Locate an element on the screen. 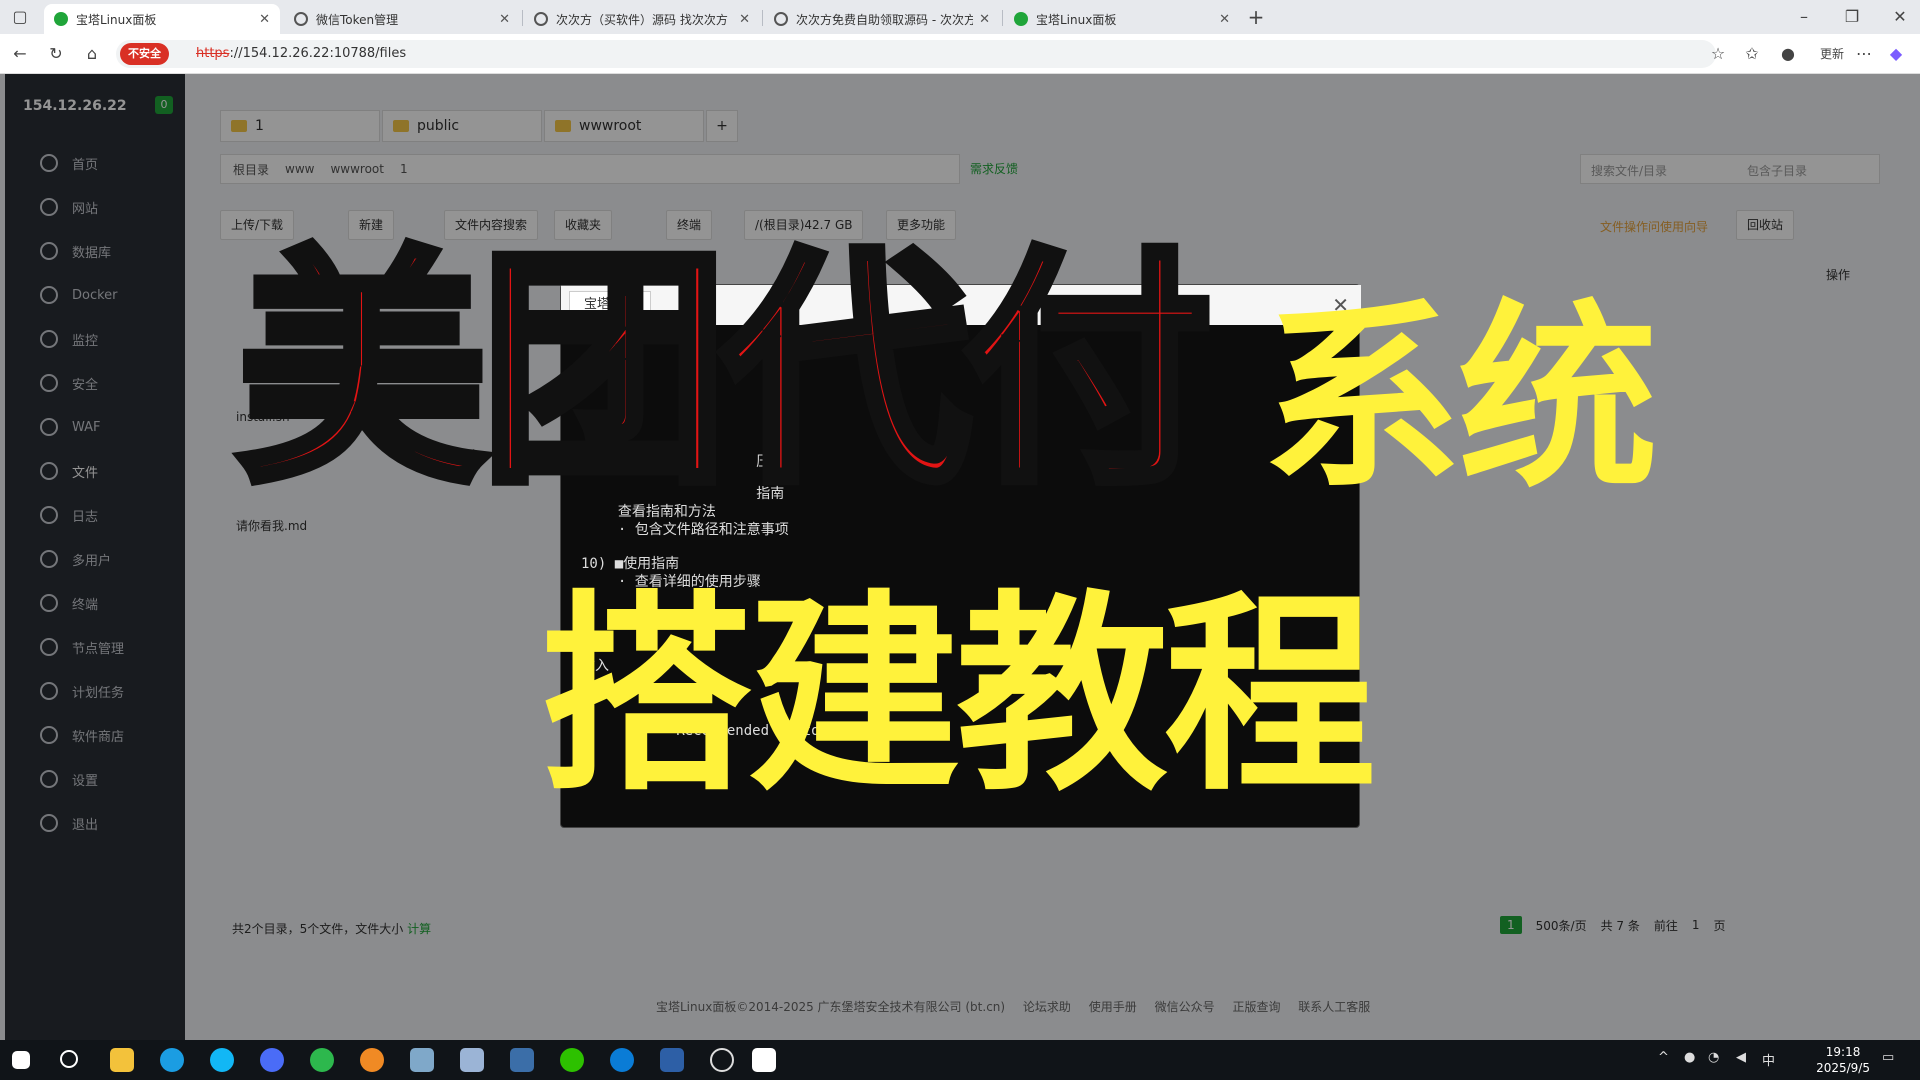  url-scheme: https is located at coordinates (213, 53).